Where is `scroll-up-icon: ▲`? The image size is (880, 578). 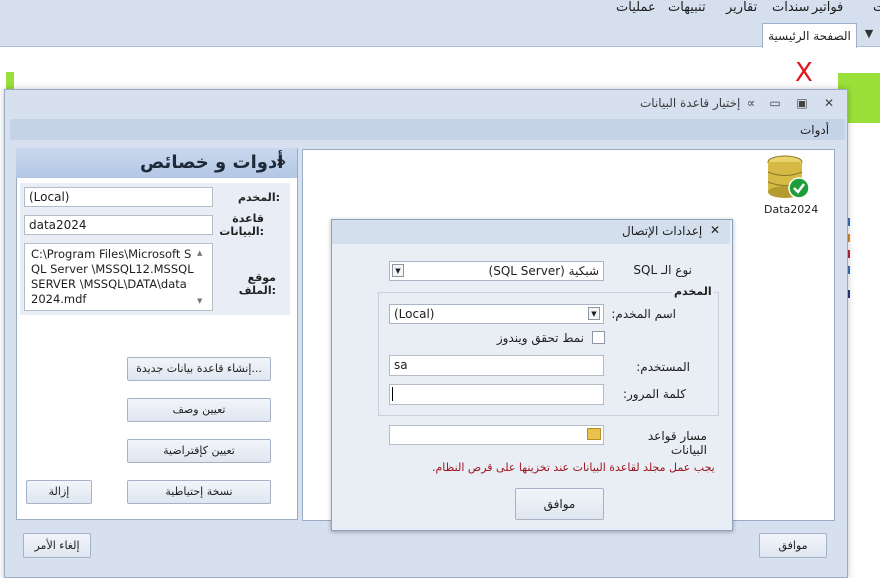
scroll-up-icon: ▲ is located at coordinates (199, 253).